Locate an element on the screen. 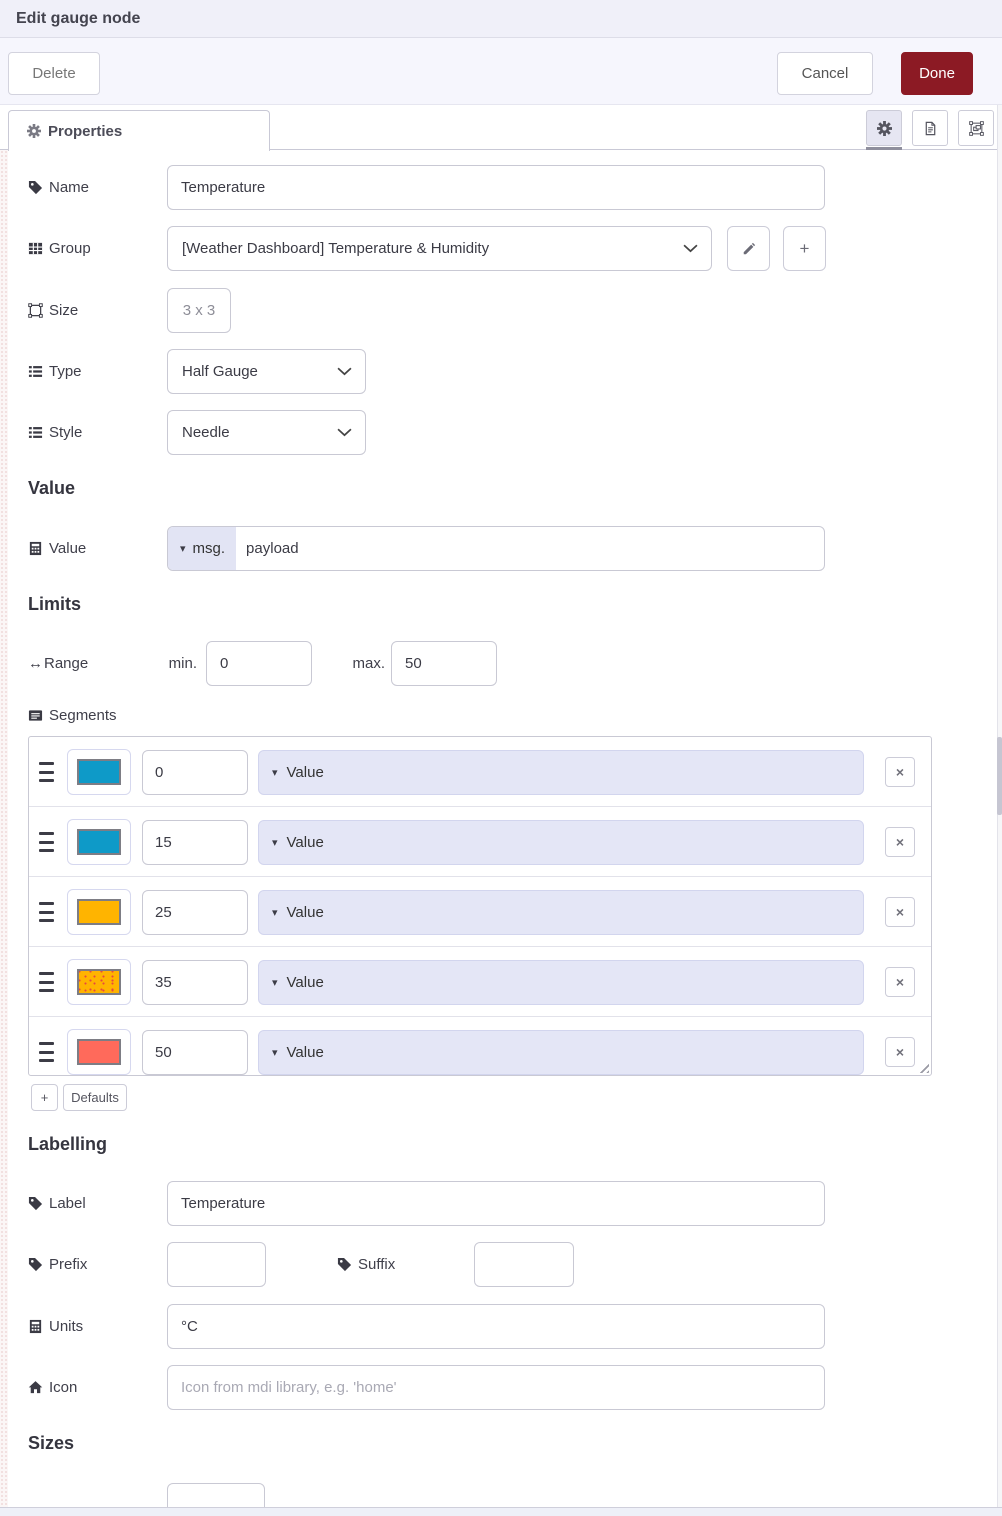 This screenshot has height=1516, width=1002. label-label: Label is located at coordinates (57, 1203).